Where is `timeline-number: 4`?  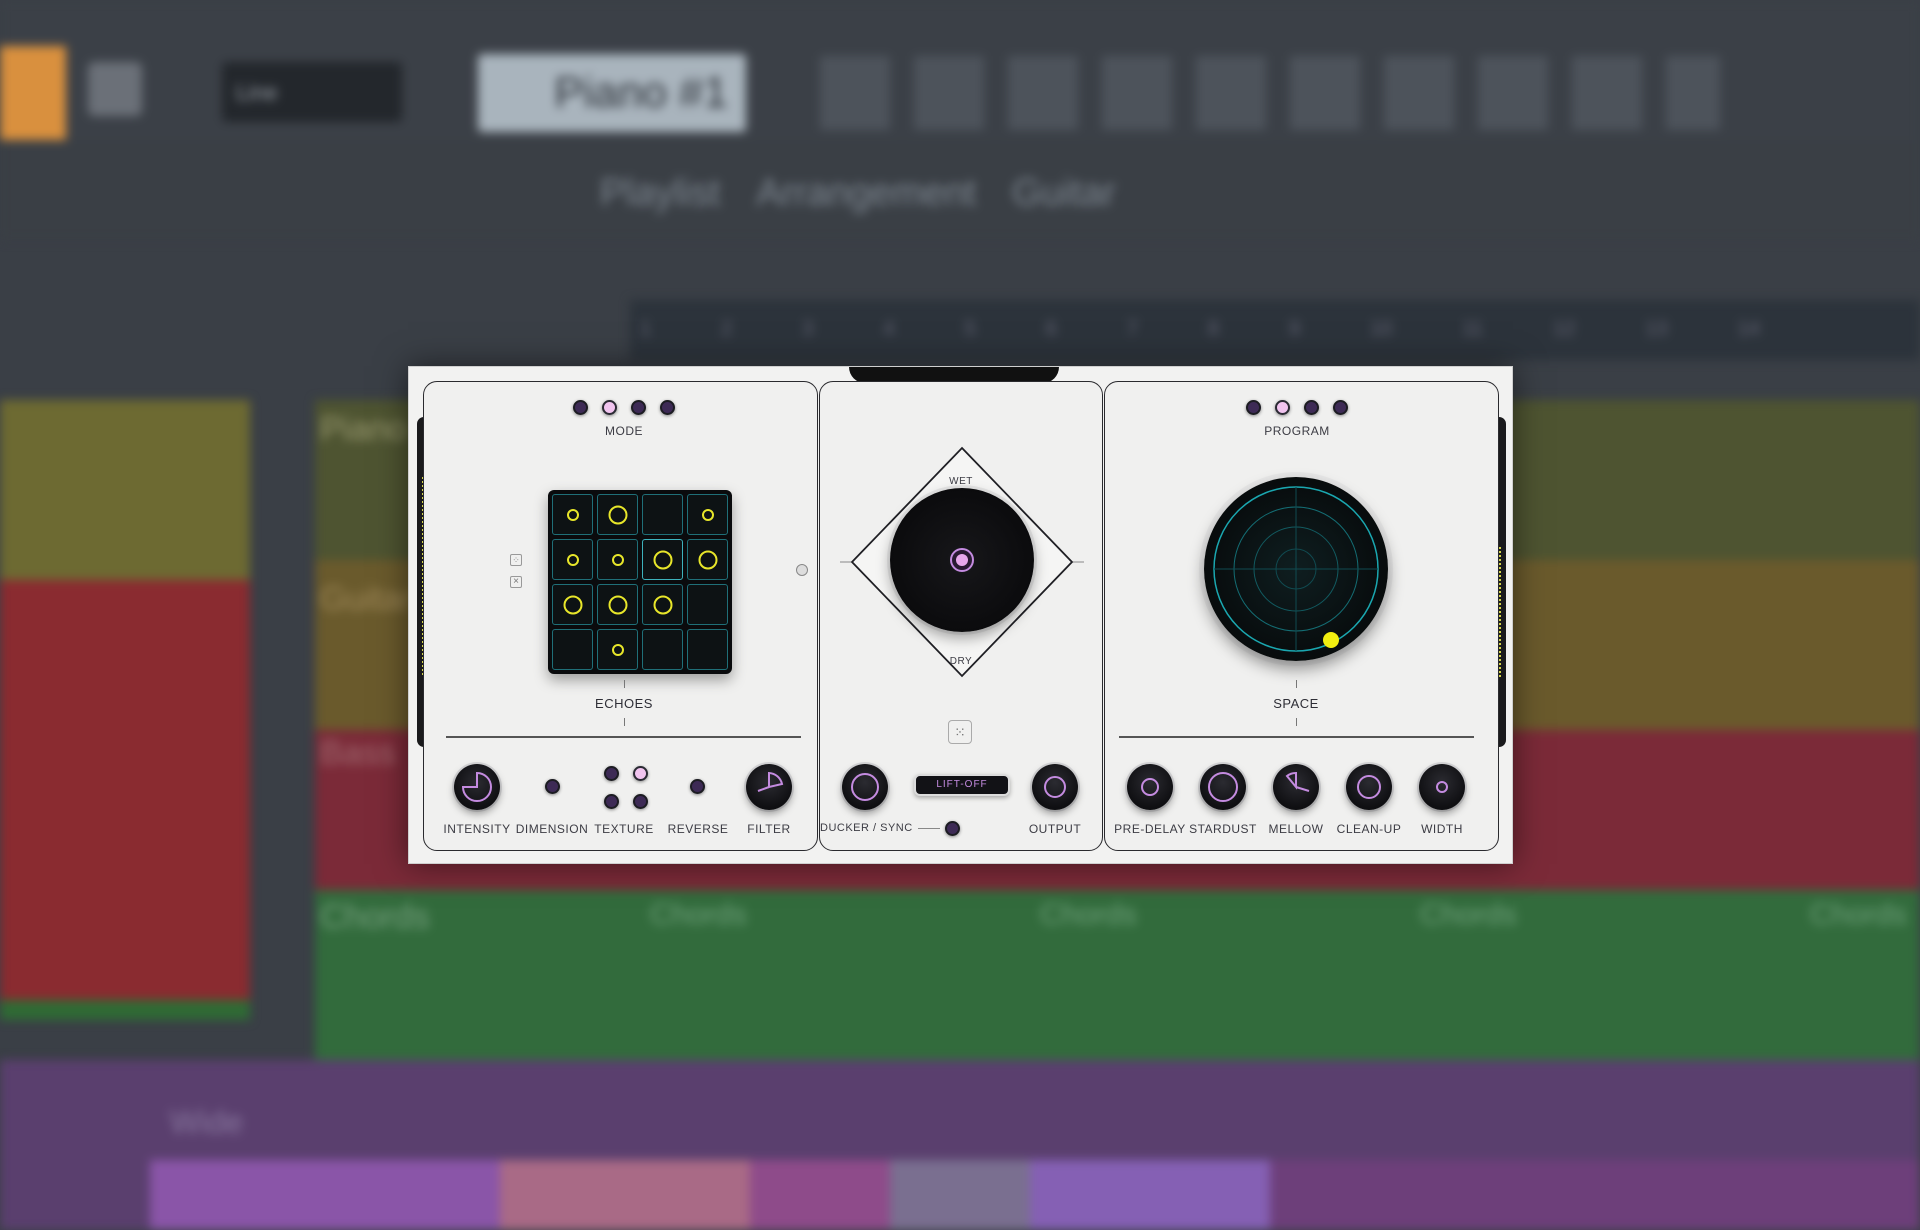
timeline-number: 4 is located at coordinates (889, 329).